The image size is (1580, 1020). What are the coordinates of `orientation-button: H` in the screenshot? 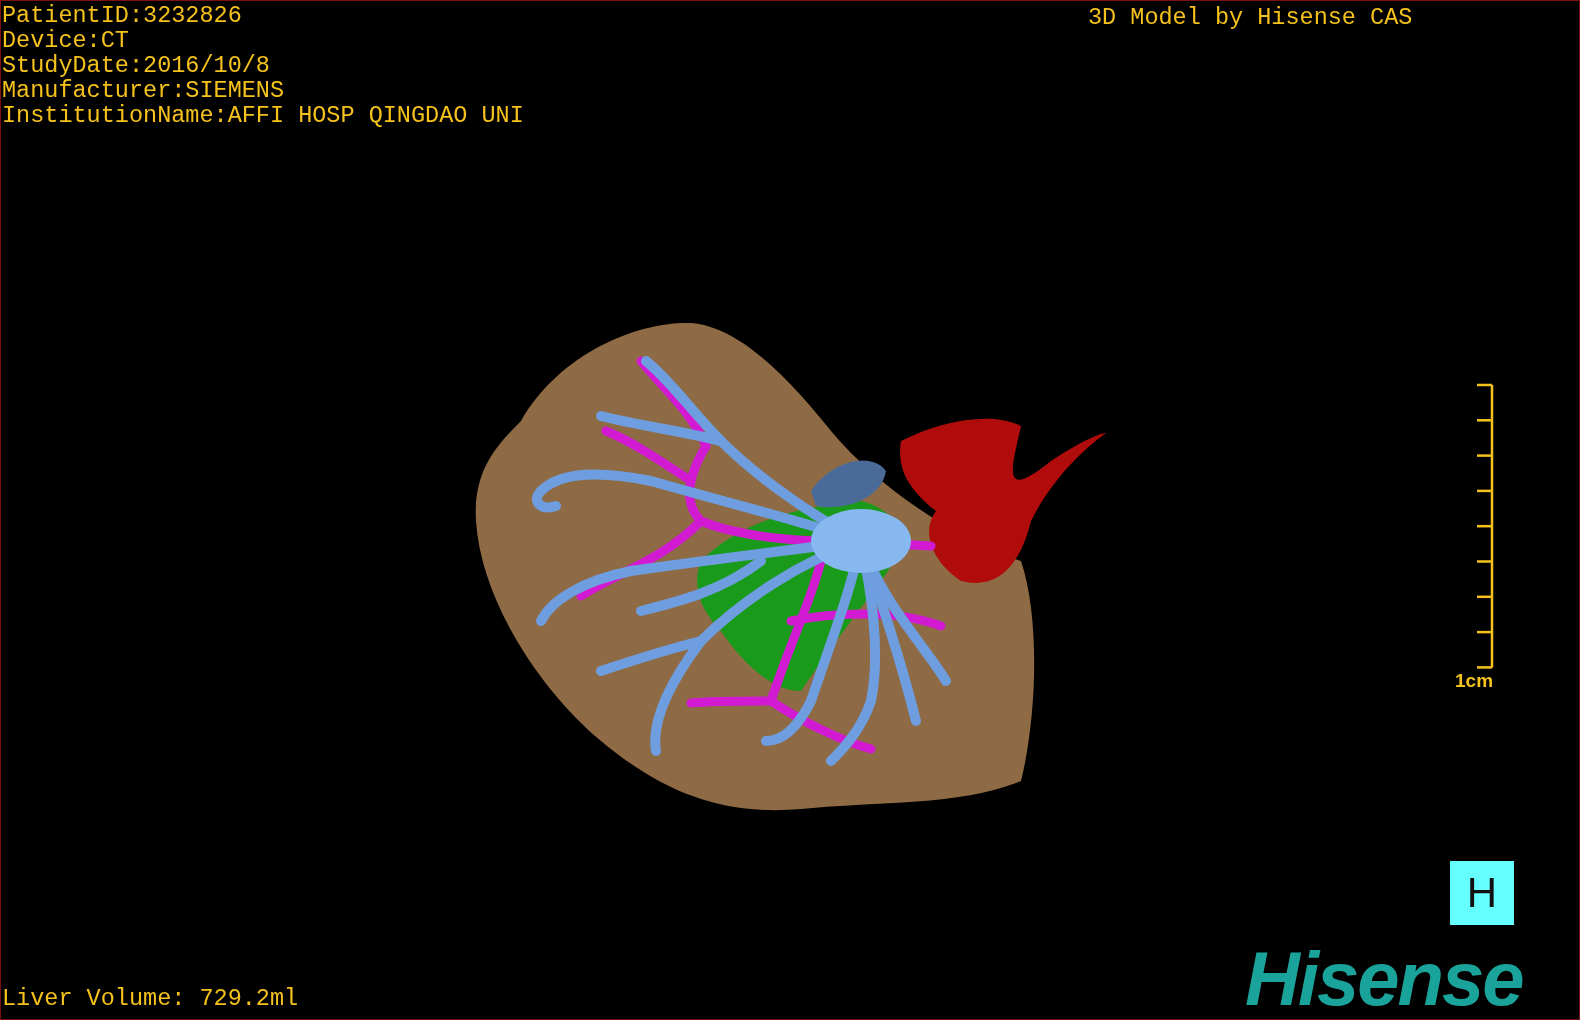 It's located at (1482, 893).